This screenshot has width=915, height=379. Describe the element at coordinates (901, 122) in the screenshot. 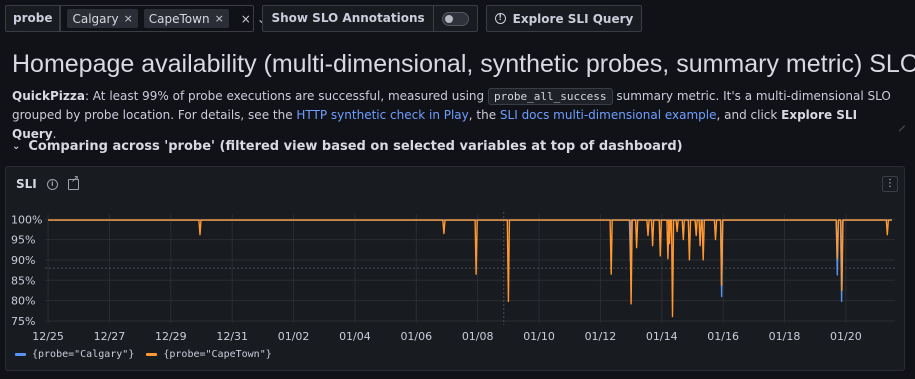

I see `resize-handle` at that location.